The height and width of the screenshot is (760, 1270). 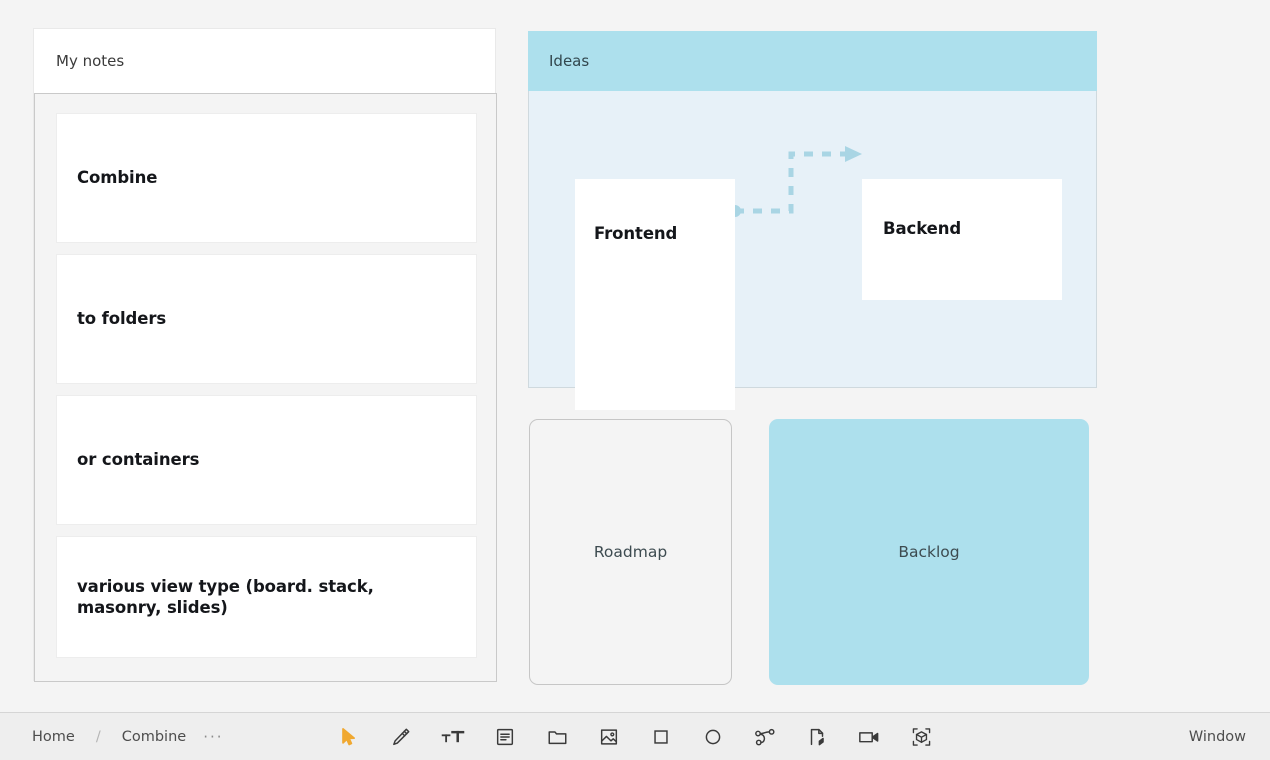 I want to click on cube-3d-icon, so click(x=921, y=737).